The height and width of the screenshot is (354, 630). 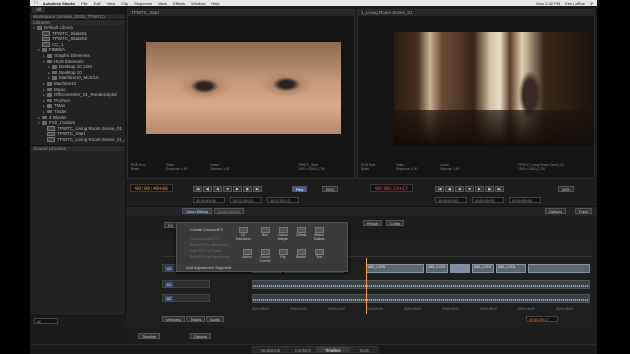 I want to click on tab-video-effects: Video Effects, so click(x=197, y=211).